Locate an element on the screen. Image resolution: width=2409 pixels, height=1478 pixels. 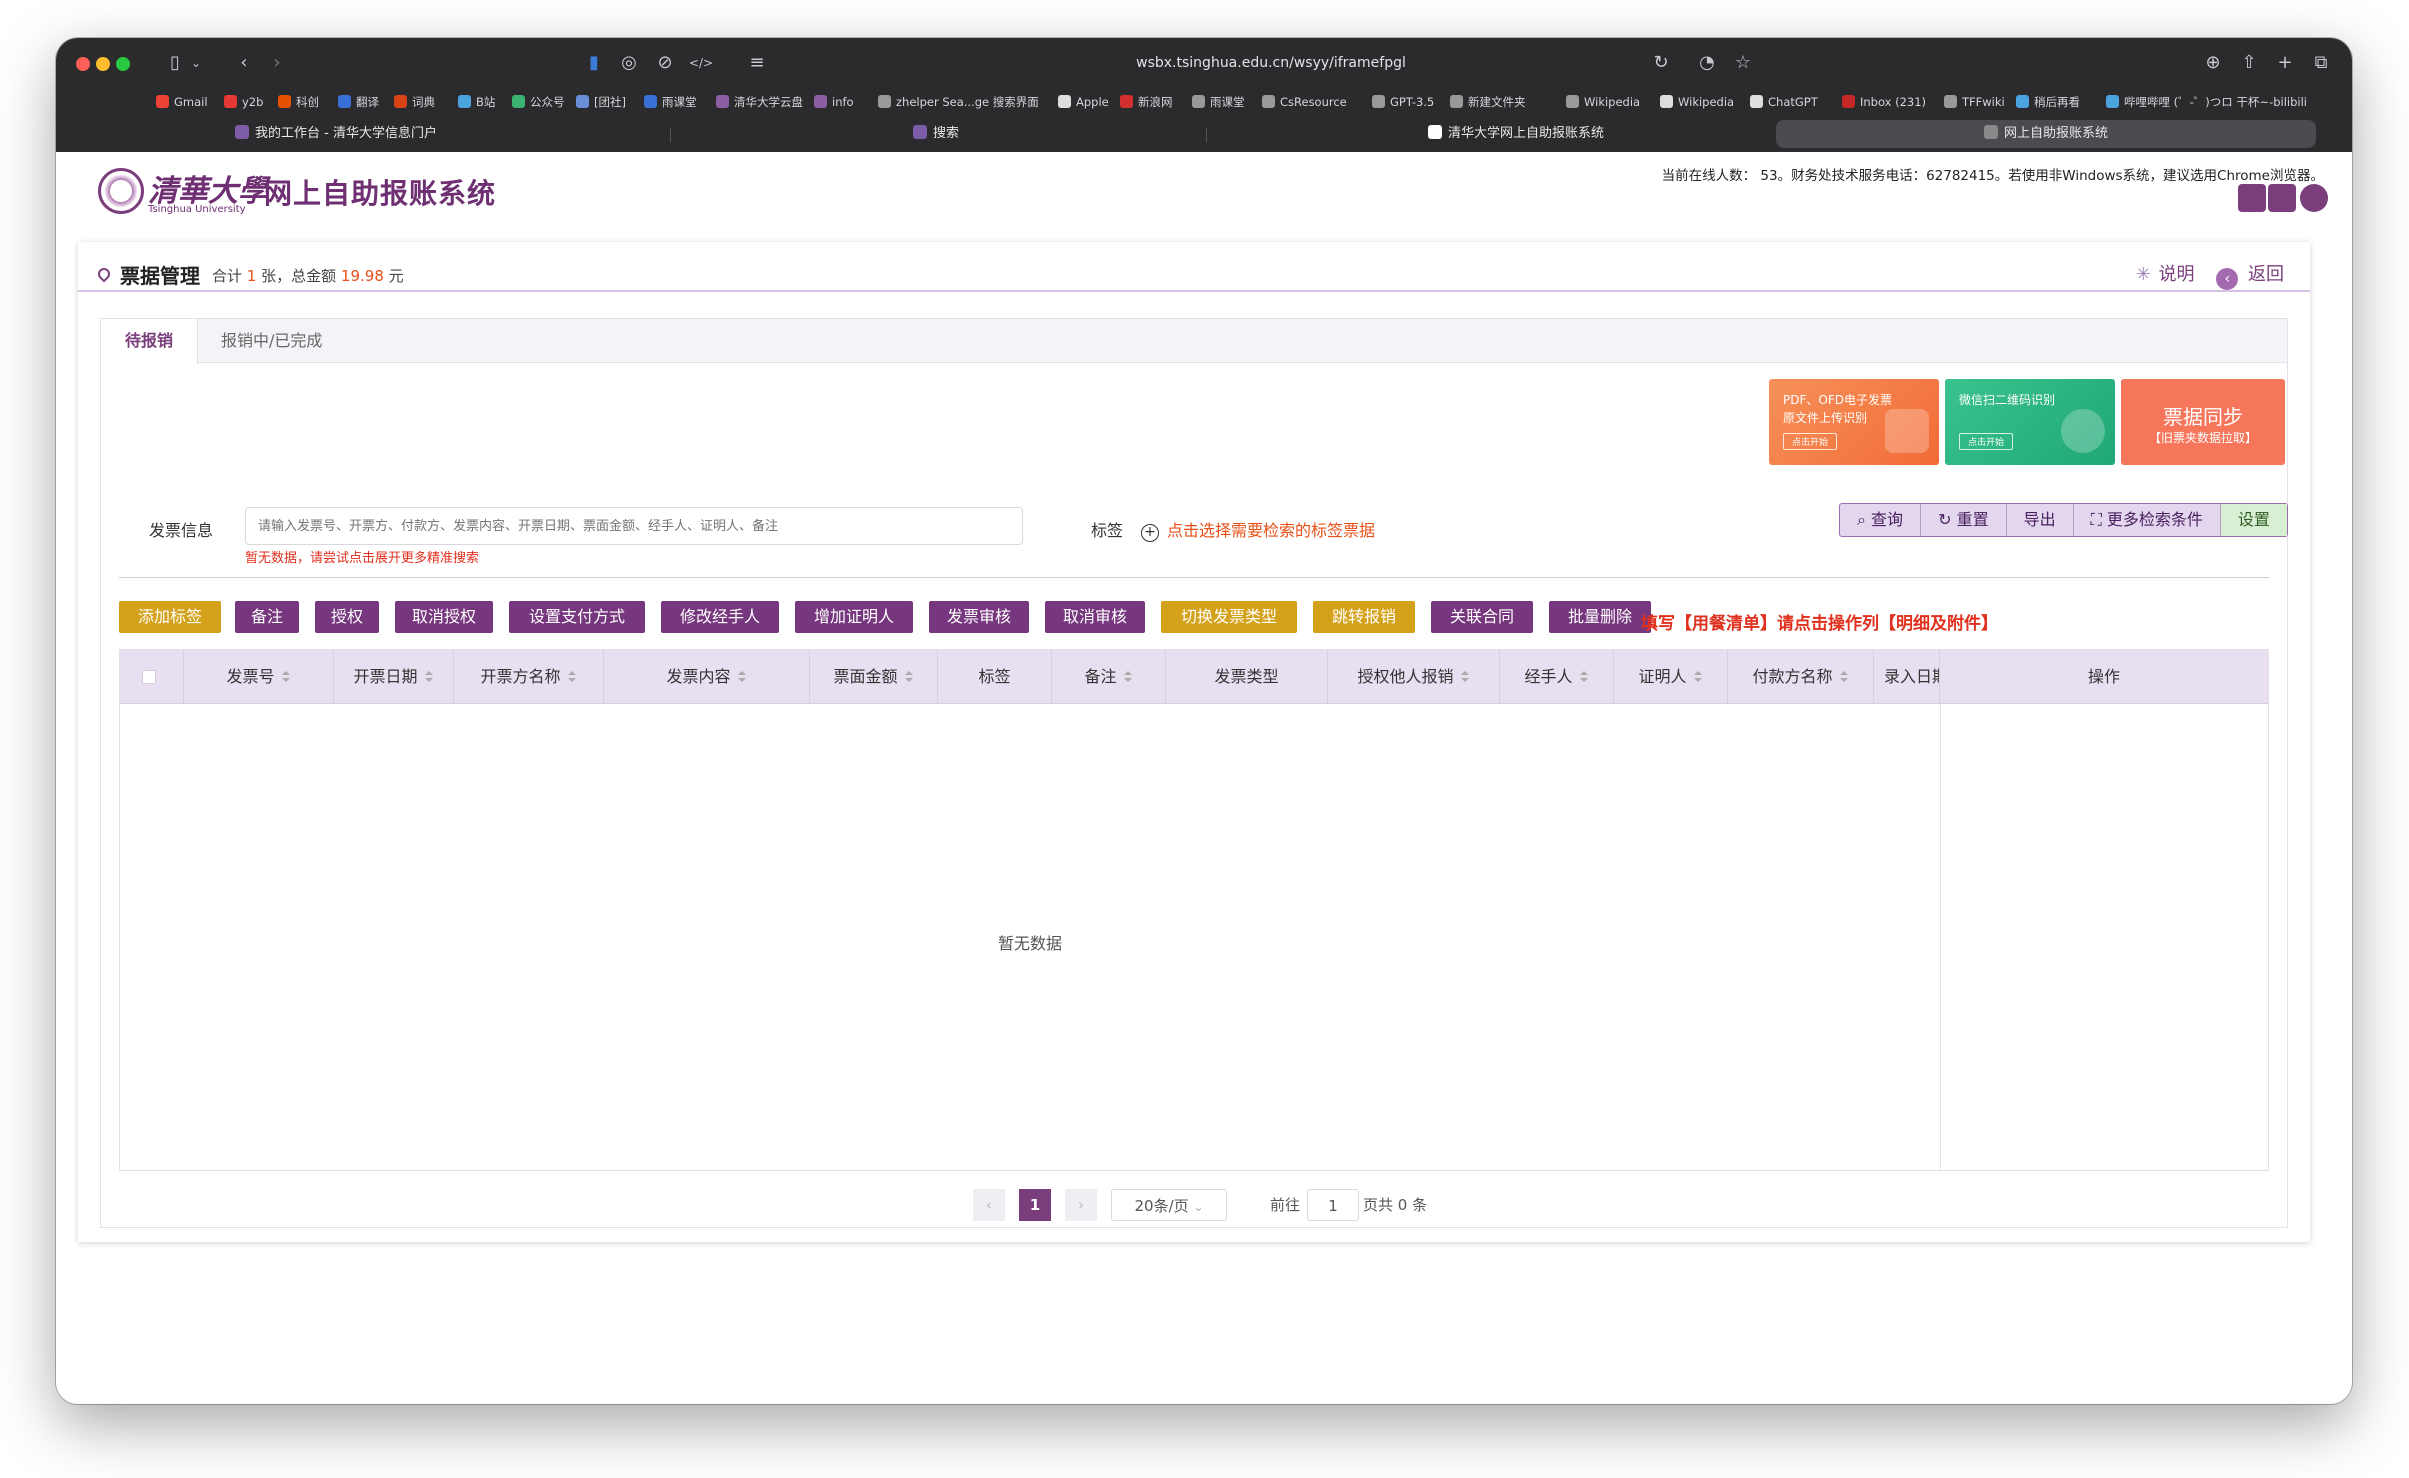
add-tag-button: 添加标签 is located at coordinates (170, 617).